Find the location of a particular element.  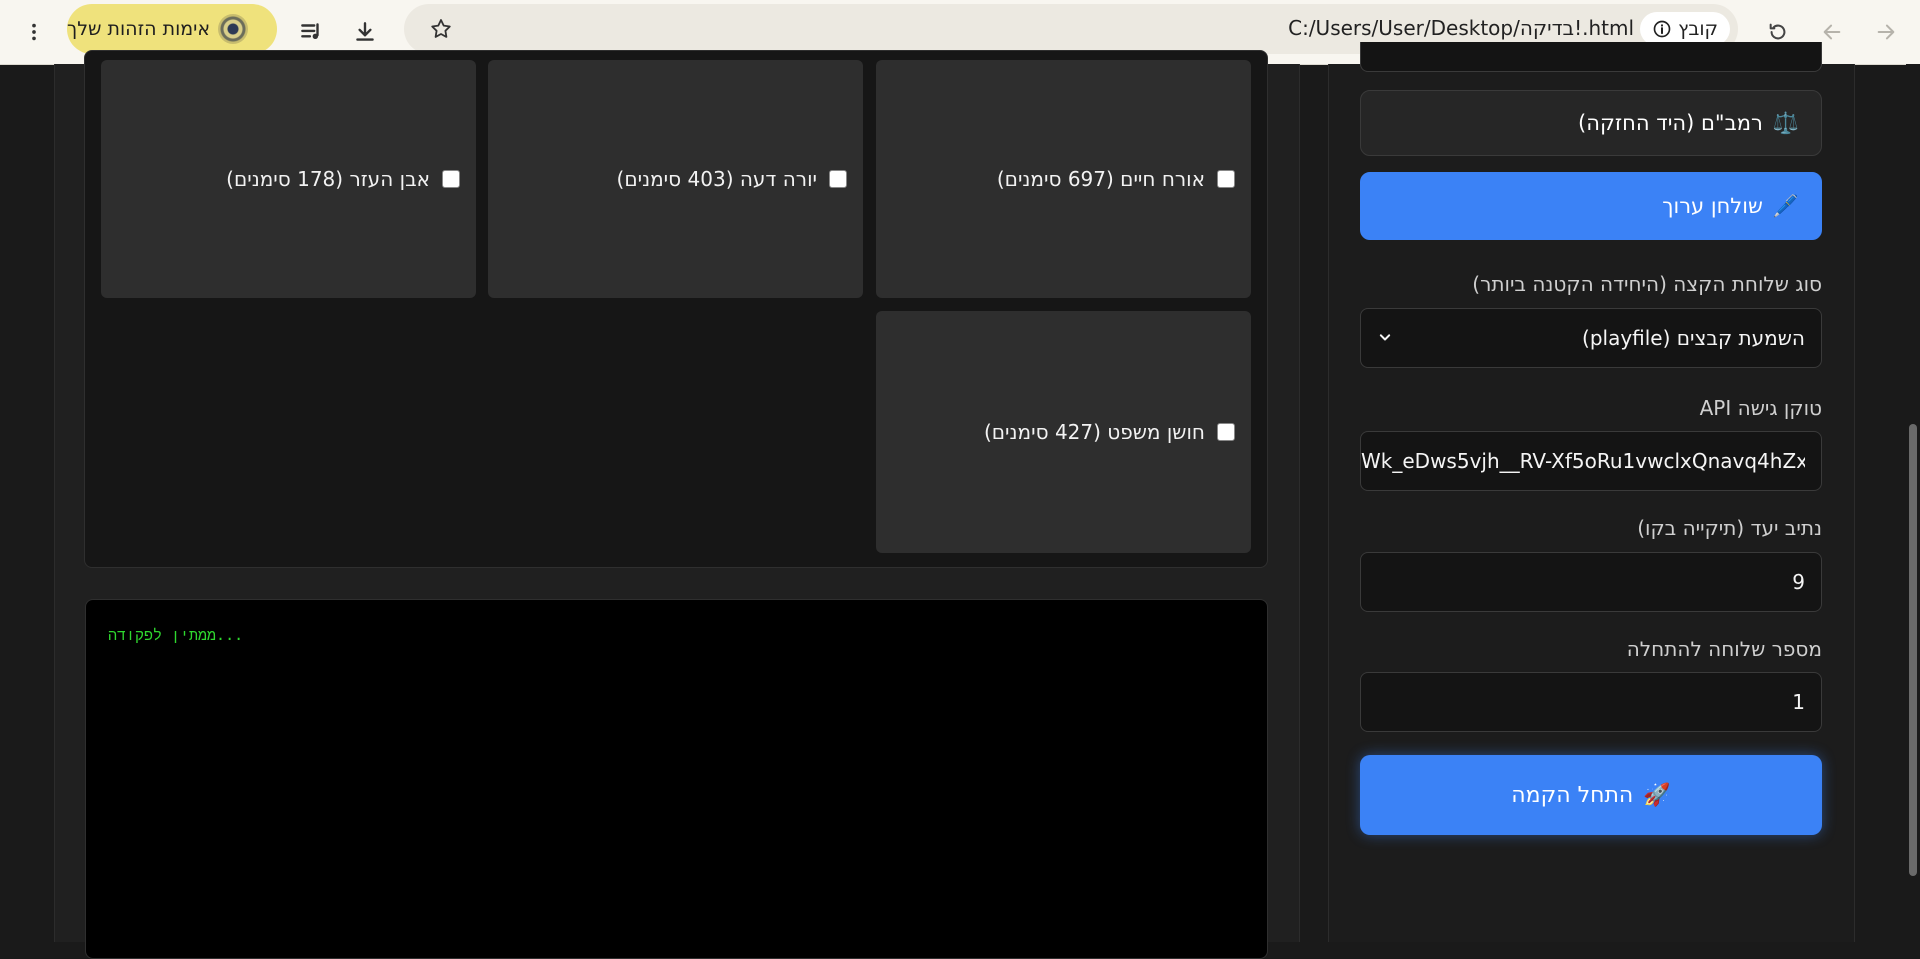

source-label: שולחן ערוך is located at coordinates (1712, 206).